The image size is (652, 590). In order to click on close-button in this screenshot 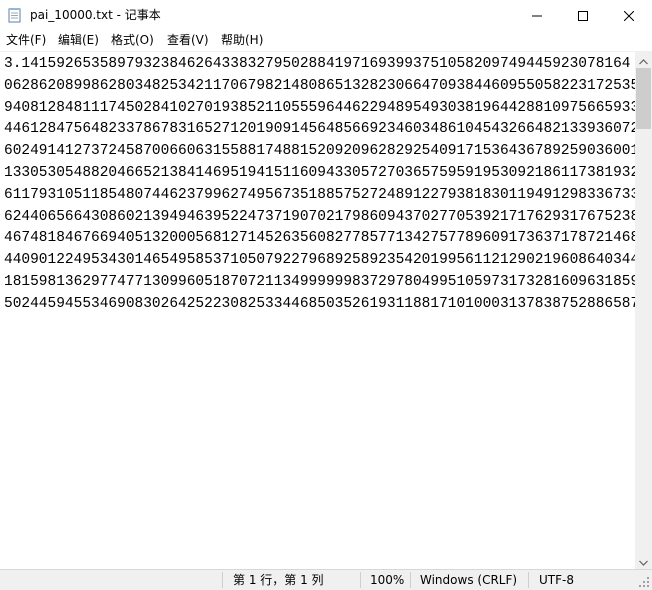, I will do `click(629, 15)`.